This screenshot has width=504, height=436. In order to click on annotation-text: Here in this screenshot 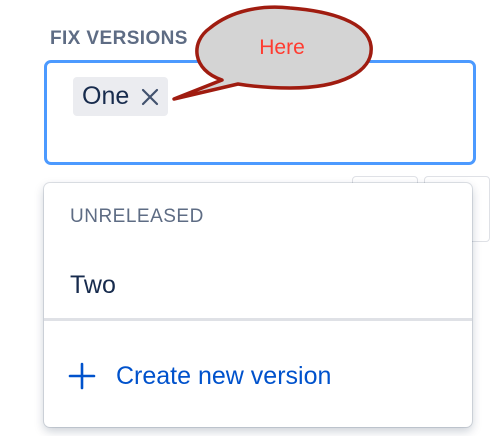, I will do `click(282, 47)`.